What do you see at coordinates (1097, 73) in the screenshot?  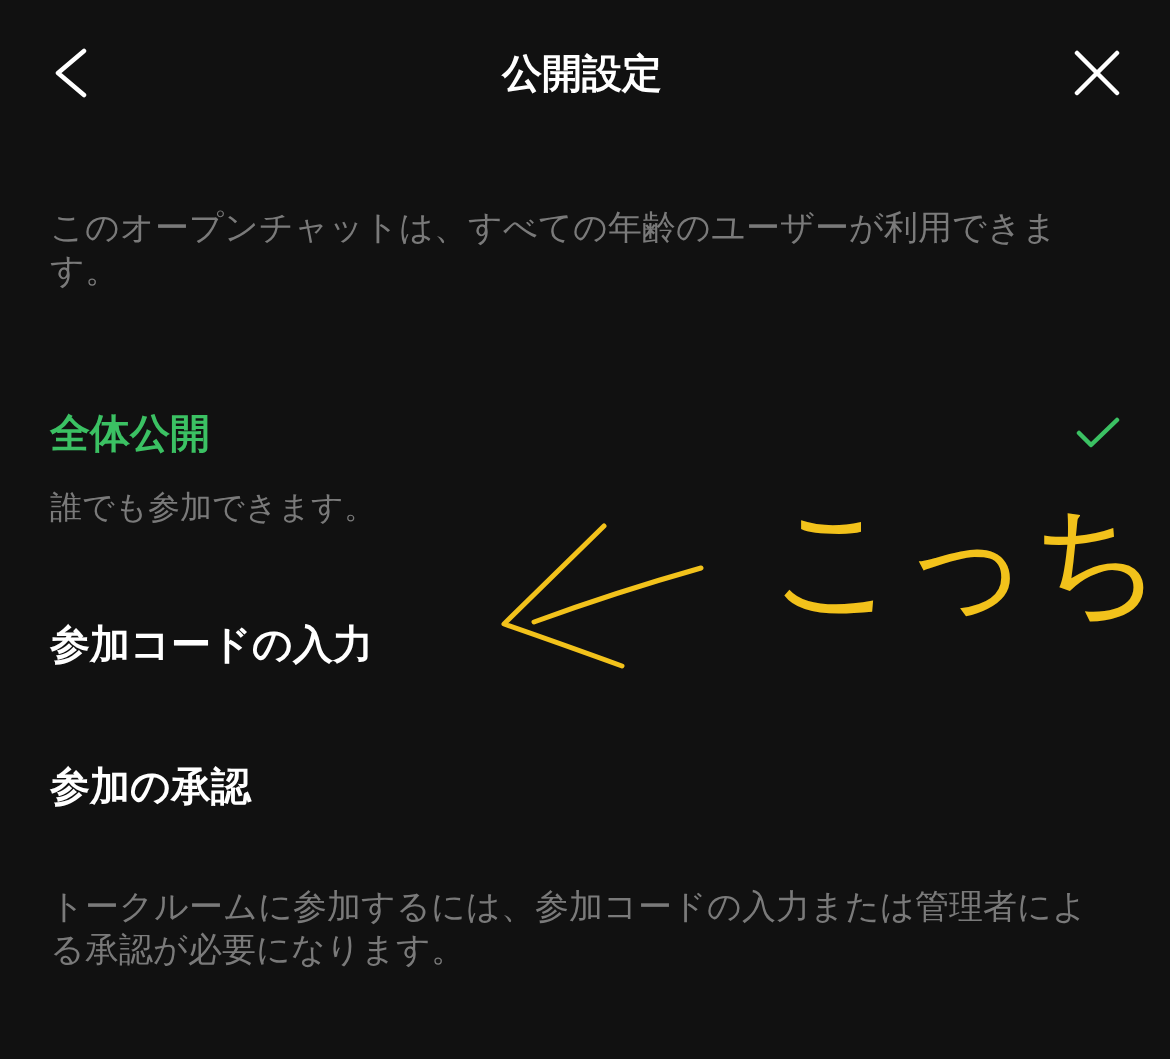 I see `close-button` at bounding box center [1097, 73].